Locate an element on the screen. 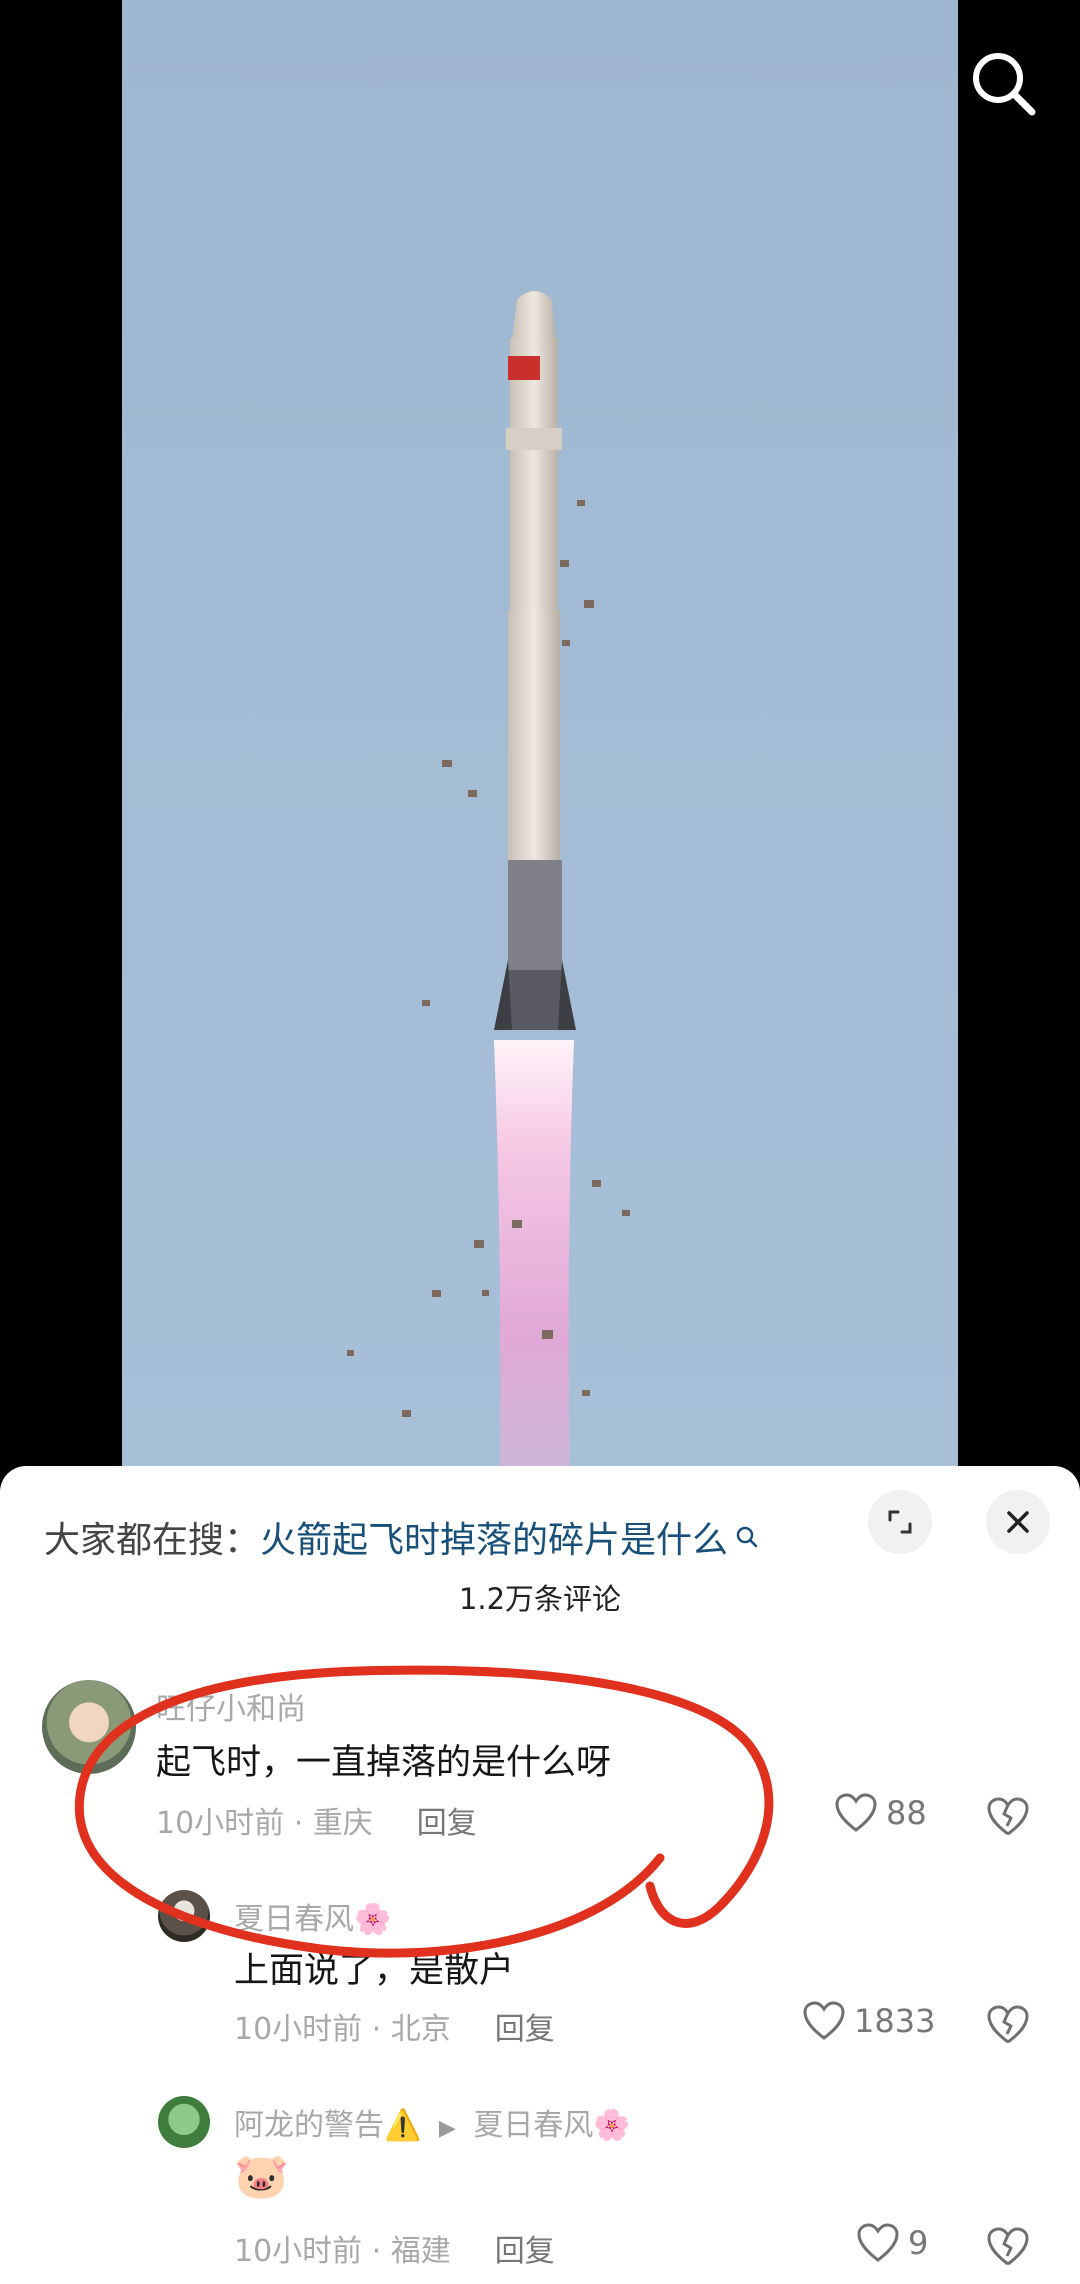 The image size is (1080, 2284). comment-meta: 10小时前 · 北京 回复 is located at coordinates (394, 2026).